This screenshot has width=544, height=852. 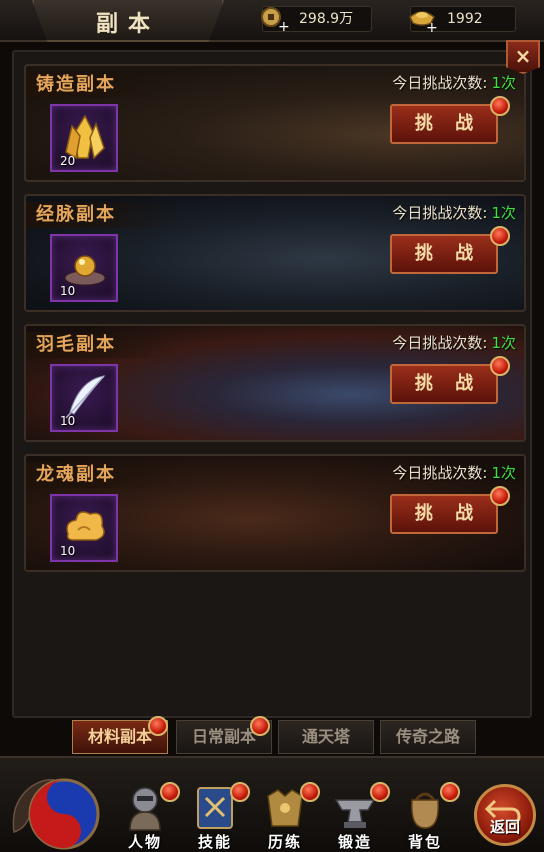 What do you see at coordinates (275, 20) in the screenshot?
I see `gold-coin-icon: +` at bounding box center [275, 20].